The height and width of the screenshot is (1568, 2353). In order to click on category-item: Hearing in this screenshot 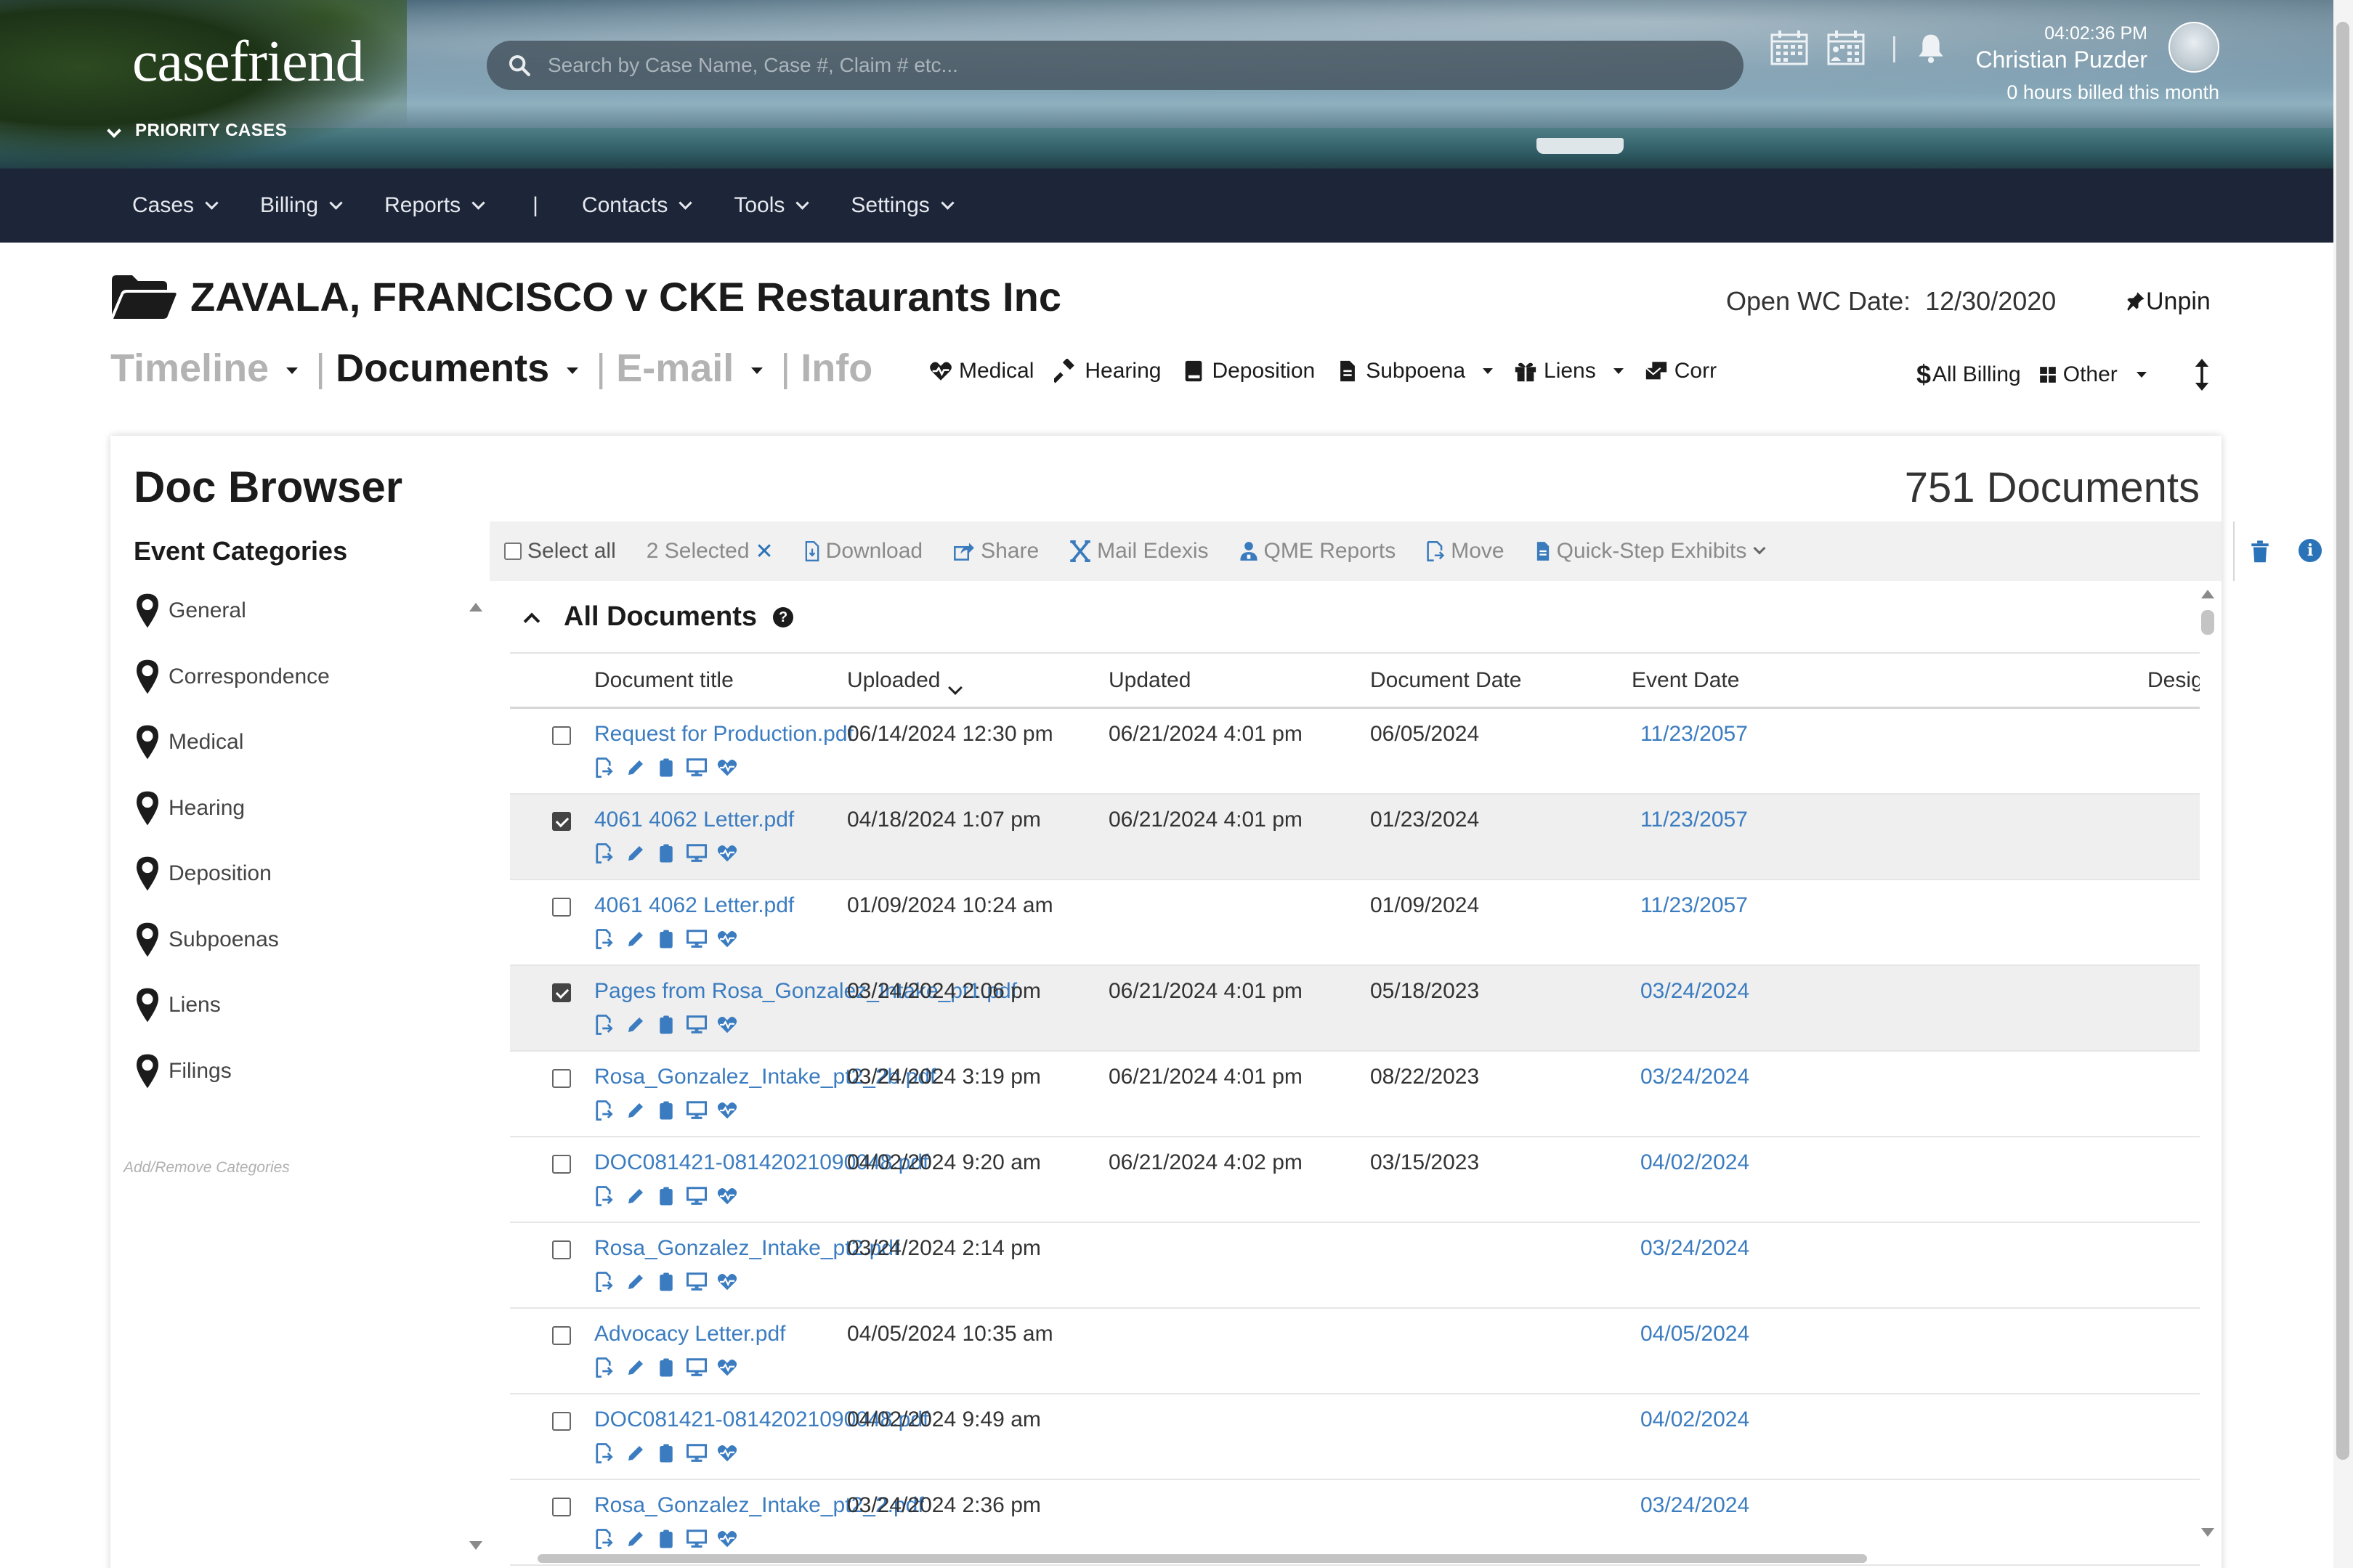, I will do `click(190, 808)`.